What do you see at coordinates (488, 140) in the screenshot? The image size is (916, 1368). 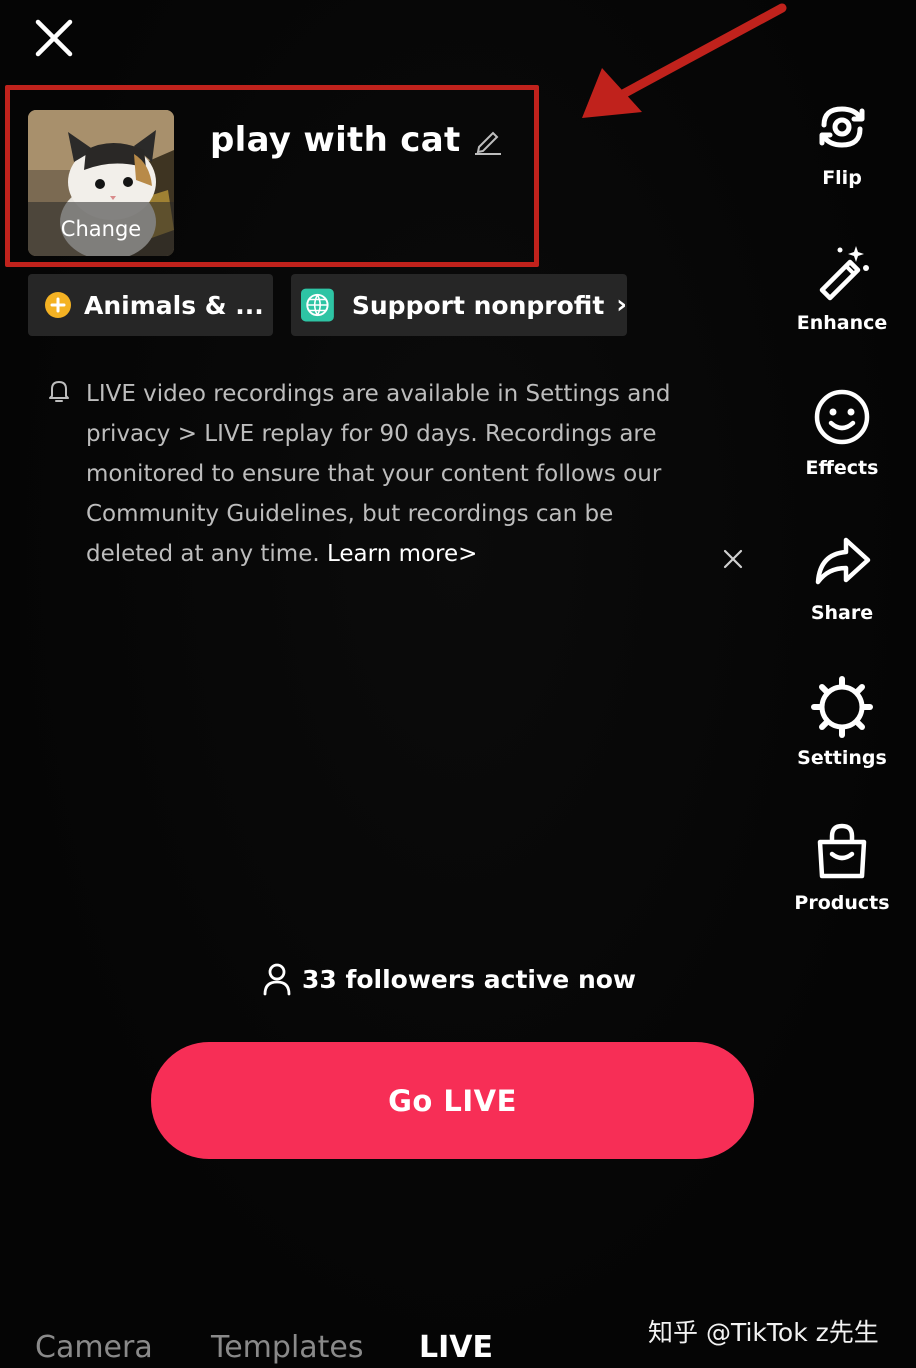 I see `pencil-icon` at bounding box center [488, 140].